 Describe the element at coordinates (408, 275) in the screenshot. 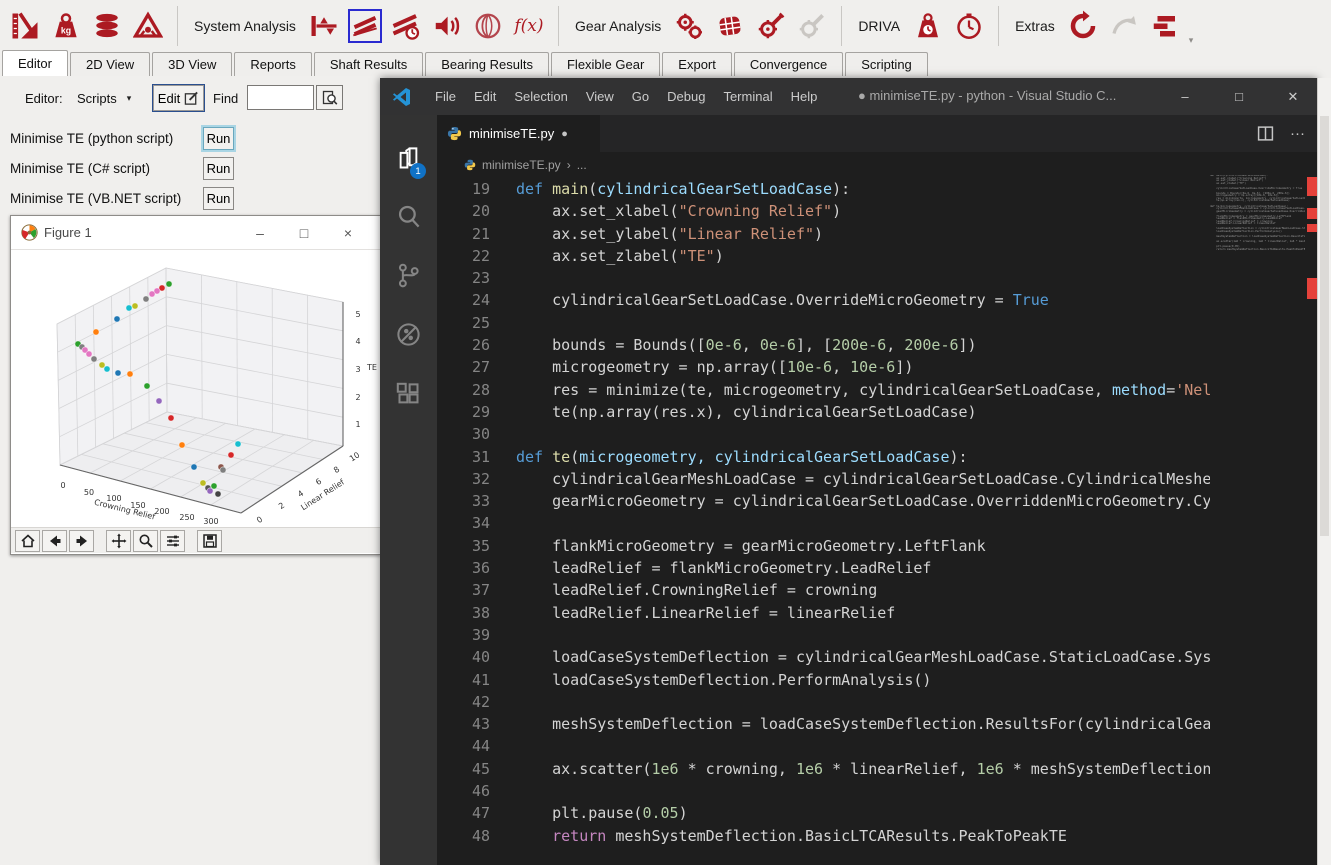

I see `source-control-icon` at that location.